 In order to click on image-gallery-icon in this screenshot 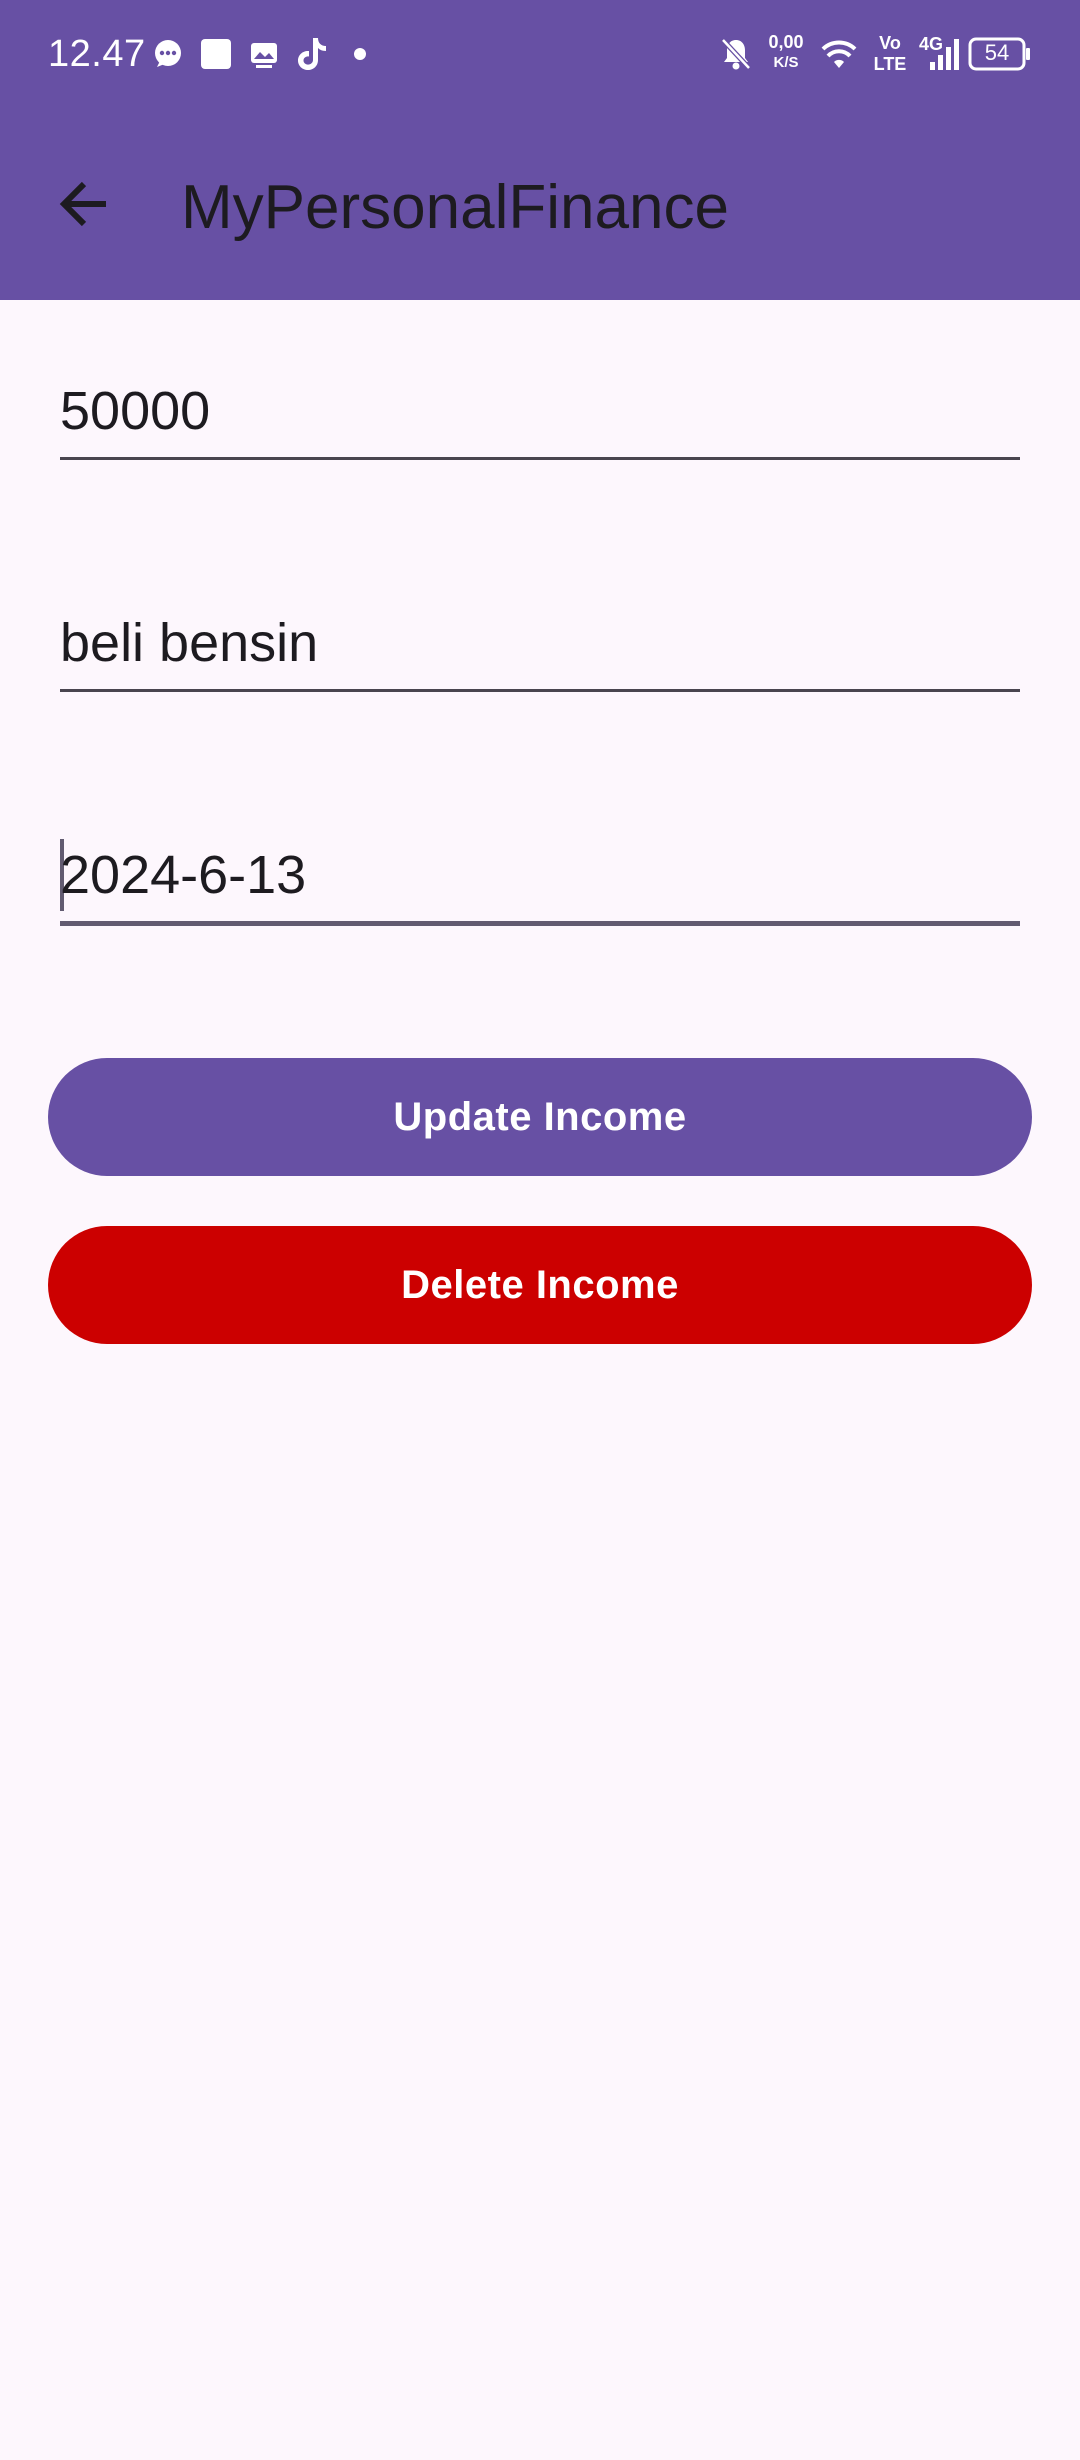, I will do `click(264, 54)`.